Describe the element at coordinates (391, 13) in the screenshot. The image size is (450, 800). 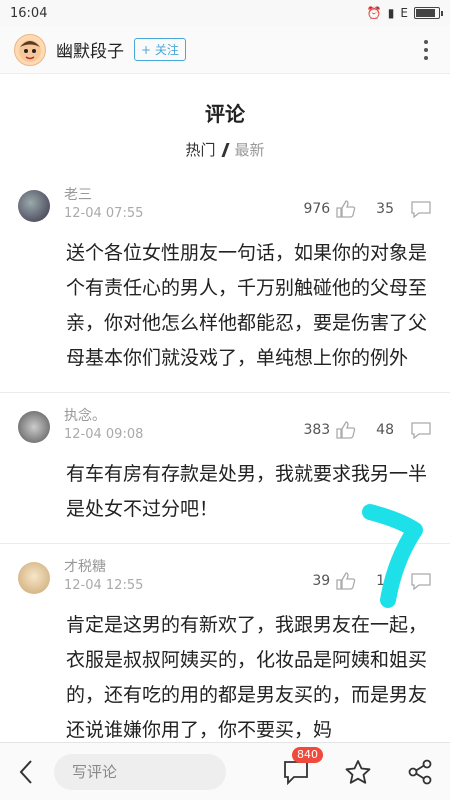
I see `signal-icon: ▮` at that location.